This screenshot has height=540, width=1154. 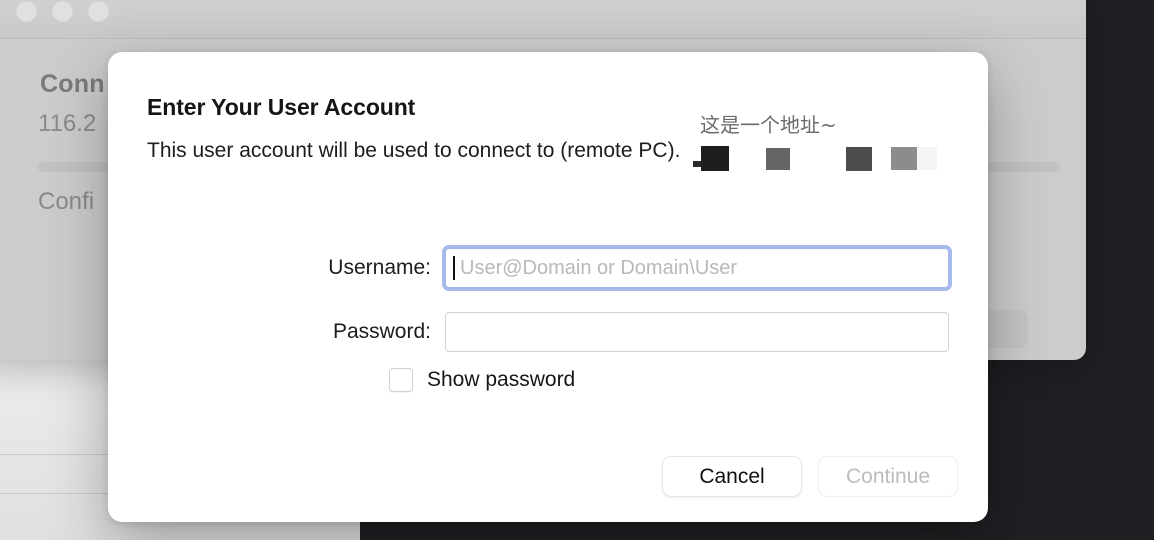 What do you see at coordinates (379, 267) in the screenshot?
I see `username-label: Username:` at bounding box center [379, 267].